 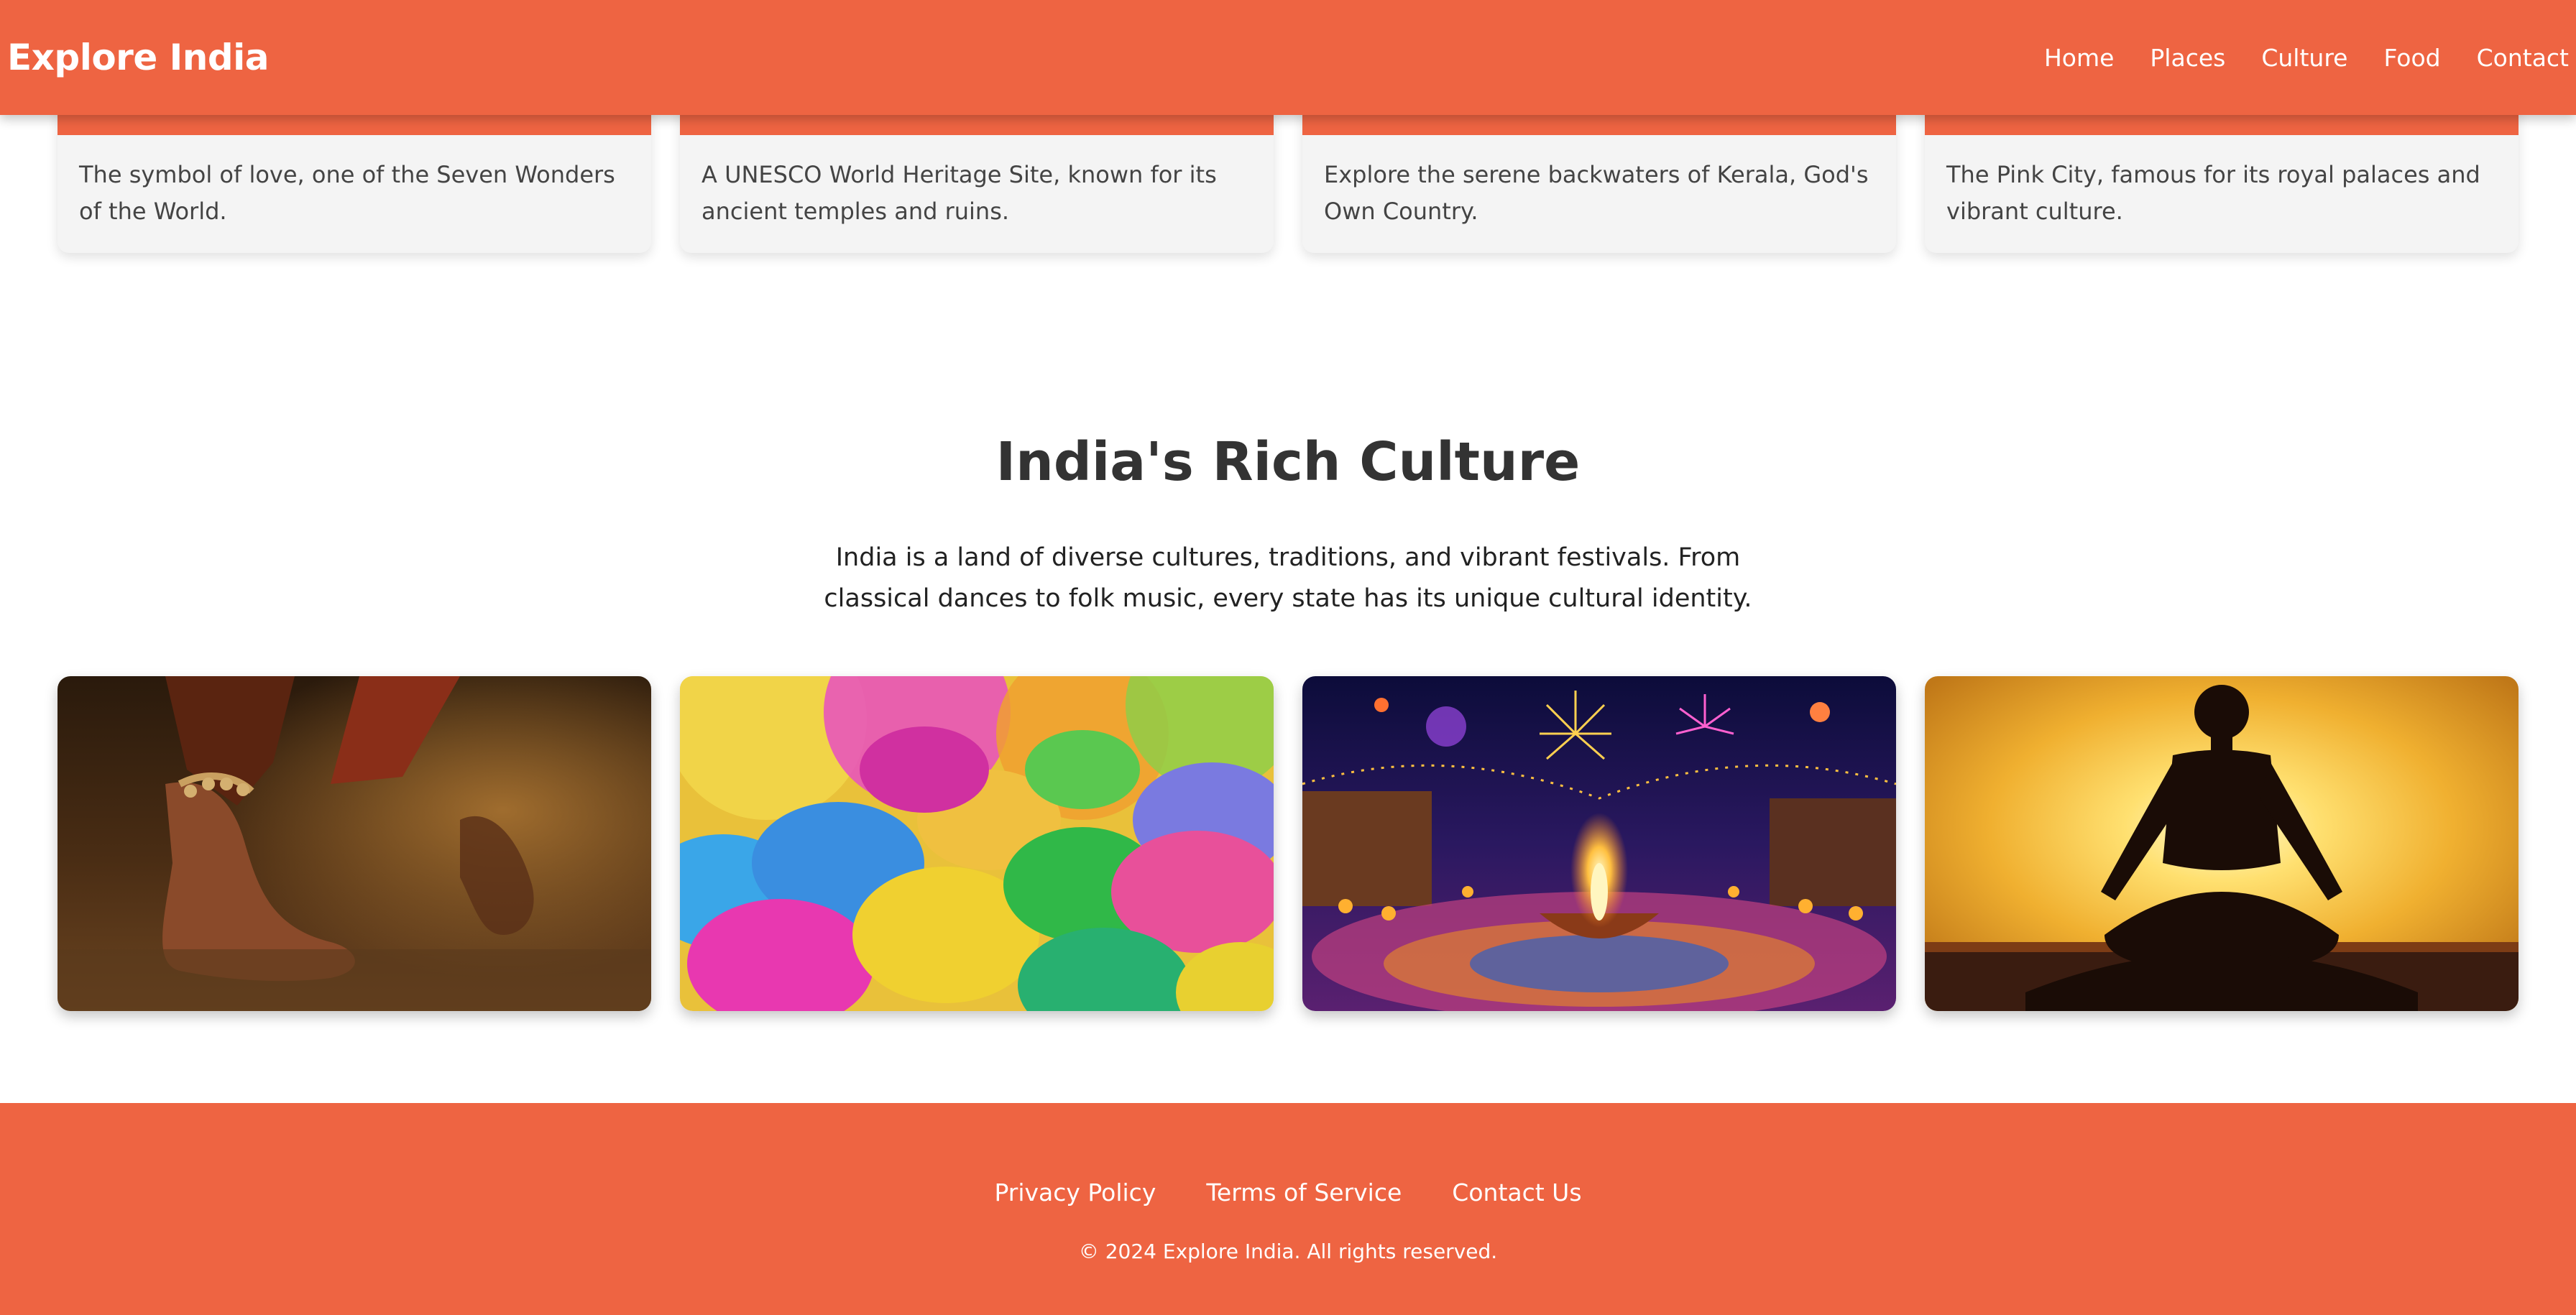 What do you see at coordinates (2079, 58) in the screenshot?
I see `nav-home: Home` at bounding box center [2079, 58].